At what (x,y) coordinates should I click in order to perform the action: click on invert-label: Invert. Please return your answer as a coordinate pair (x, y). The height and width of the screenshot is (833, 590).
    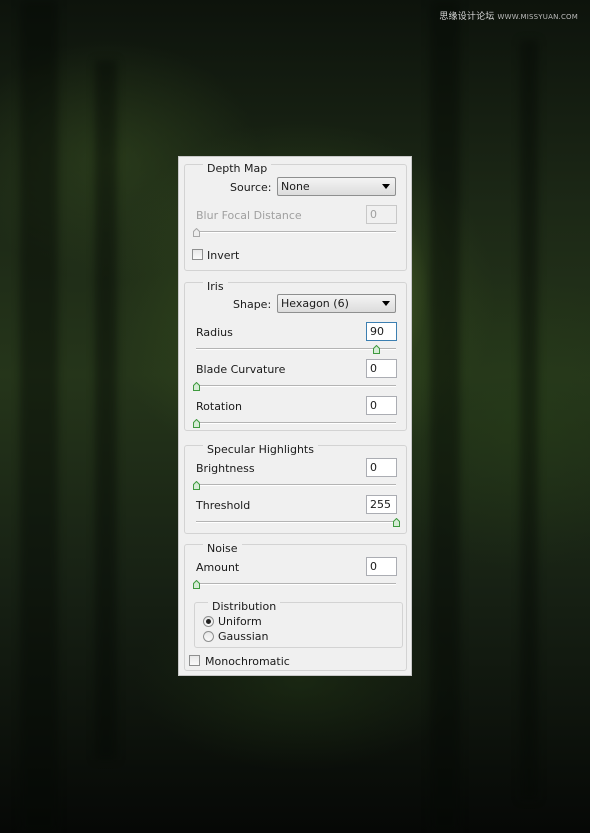
    Looking at the image, I should click on (223, 255).